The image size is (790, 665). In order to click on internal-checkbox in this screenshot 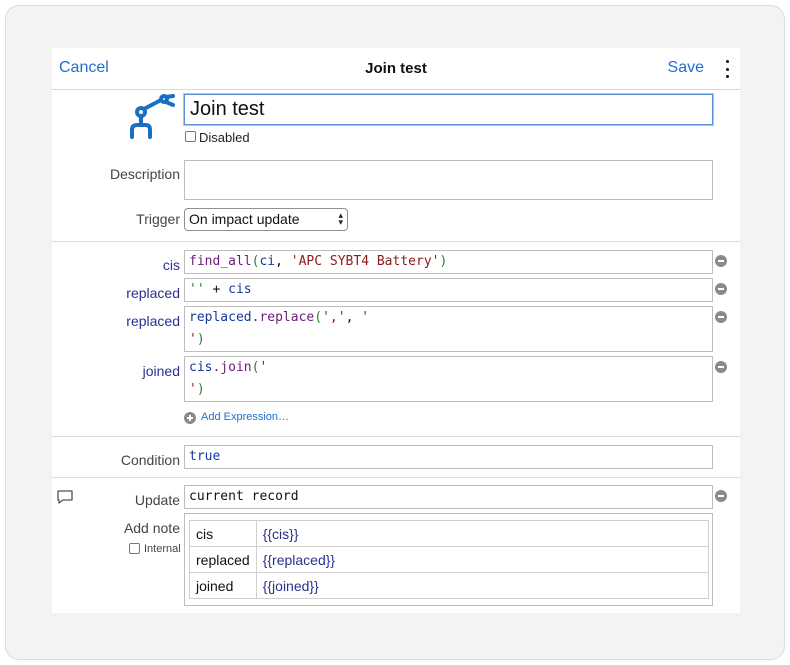, I will do `click(134, 548)`.